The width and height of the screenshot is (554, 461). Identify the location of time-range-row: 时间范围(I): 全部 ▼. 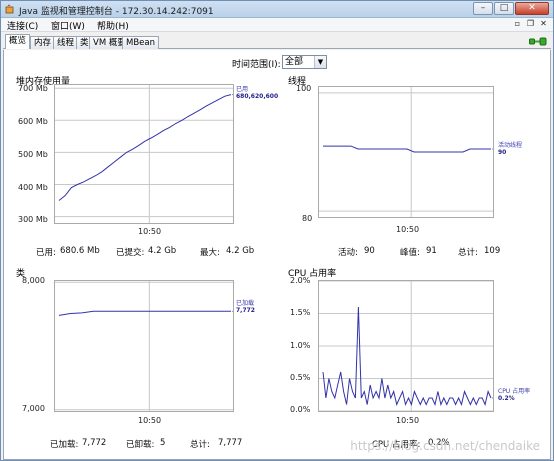
(278, 62).